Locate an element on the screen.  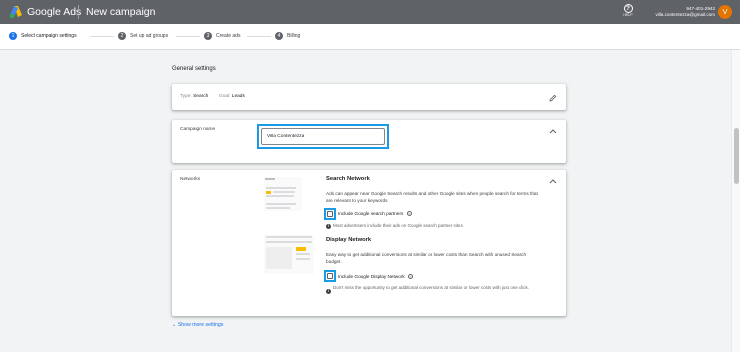
campaign-name-card: Campaign name is located at coordinates (369, 141).